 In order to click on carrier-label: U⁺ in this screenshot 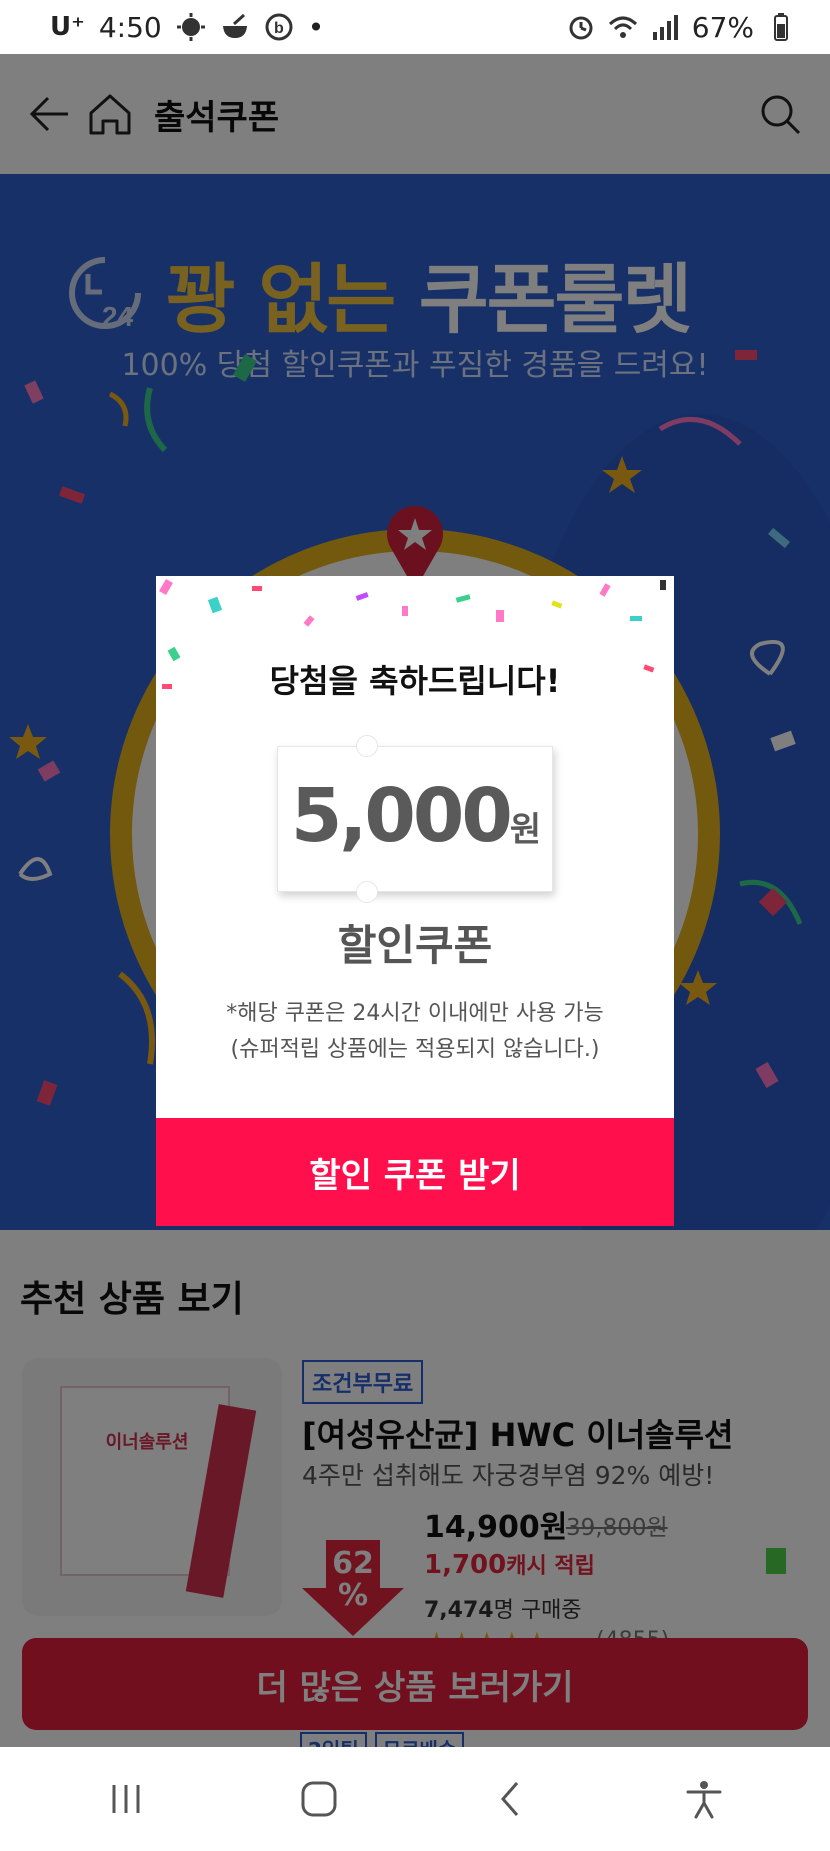, I will do `click(67, 27)`.